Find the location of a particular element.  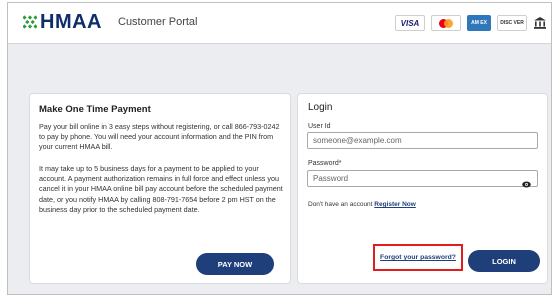

password-label: Password* is located at coordinates (325, 163).